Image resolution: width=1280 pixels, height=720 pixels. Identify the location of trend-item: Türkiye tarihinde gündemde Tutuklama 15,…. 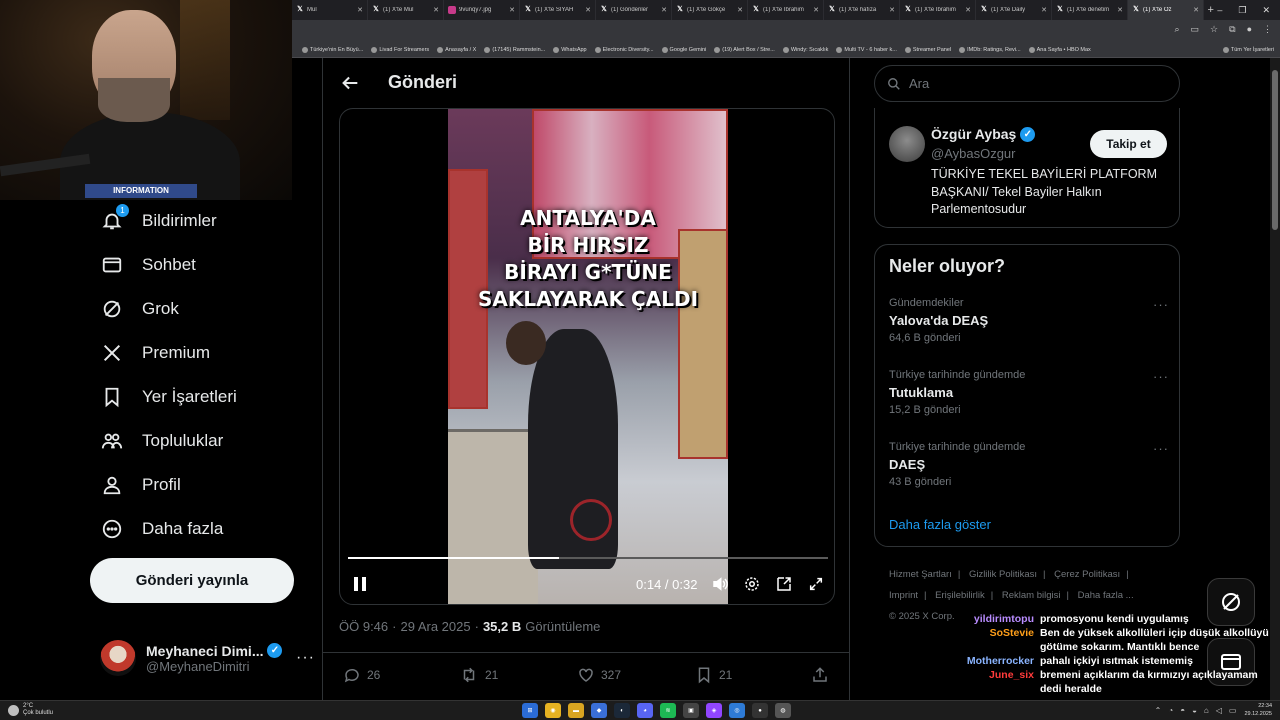
(1029, 399).